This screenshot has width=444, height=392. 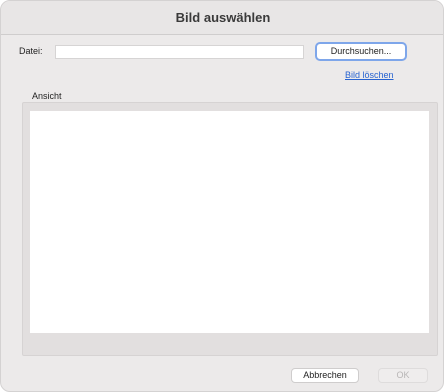 What do you see at coordinates (369, 75) in the screenshot?
I see `delete-image-link: Bild löschen` at bounding box center [369, 75].